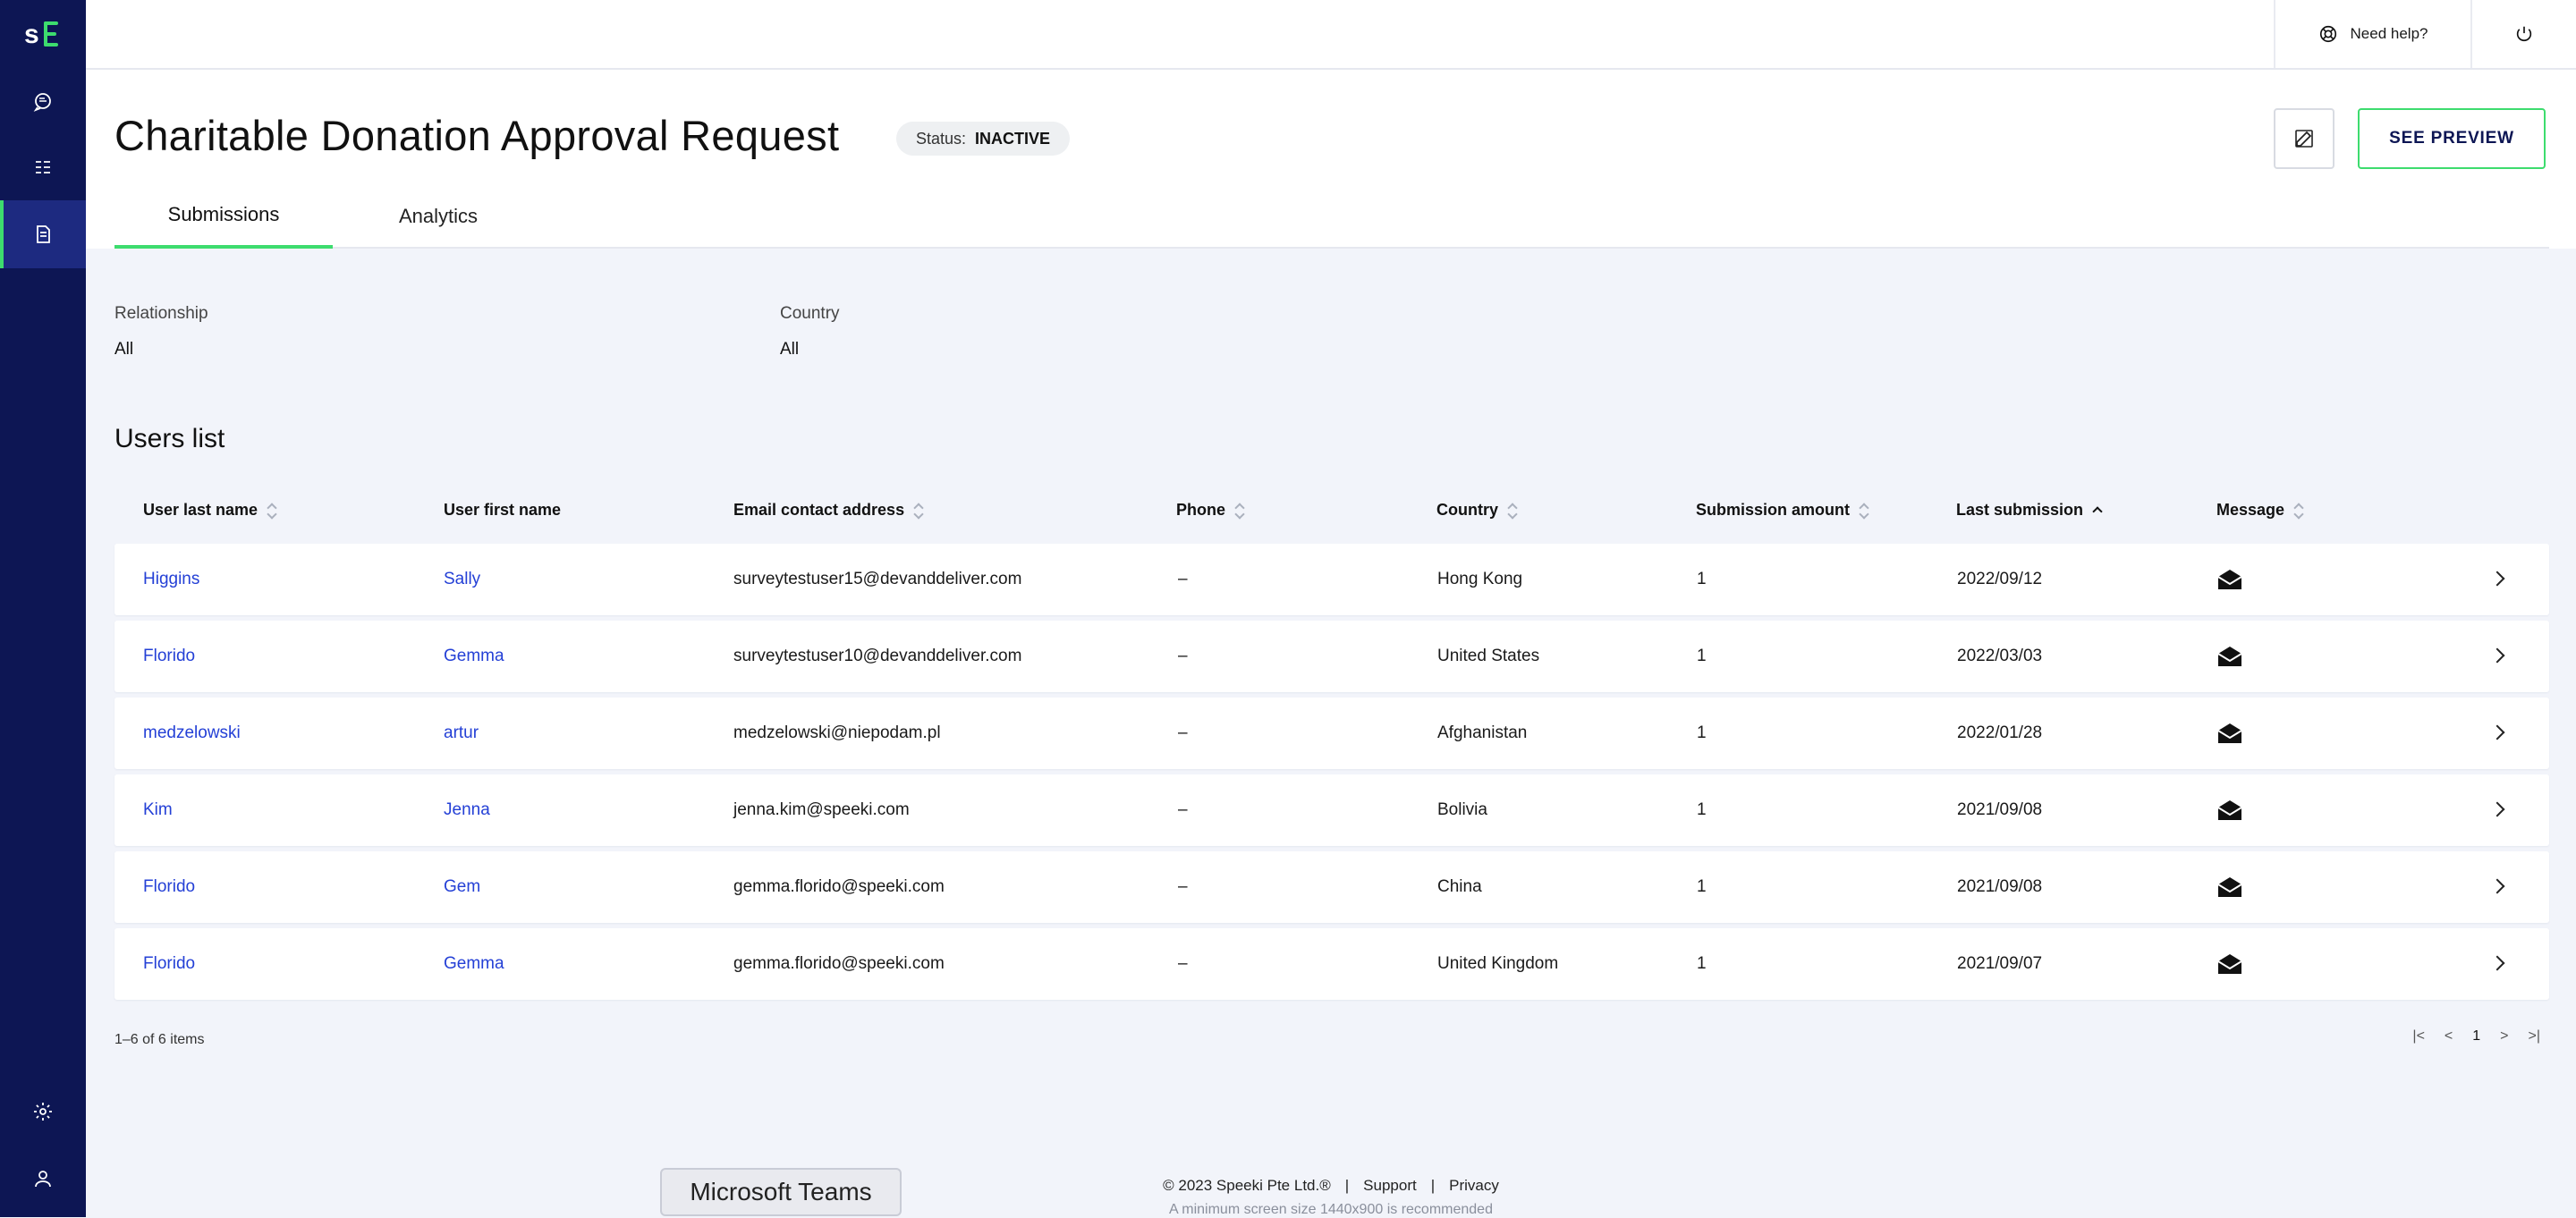 This screenshot has height=1218, width=2576. I want to click on last-page-icon: >|, so click(2535, 1036).